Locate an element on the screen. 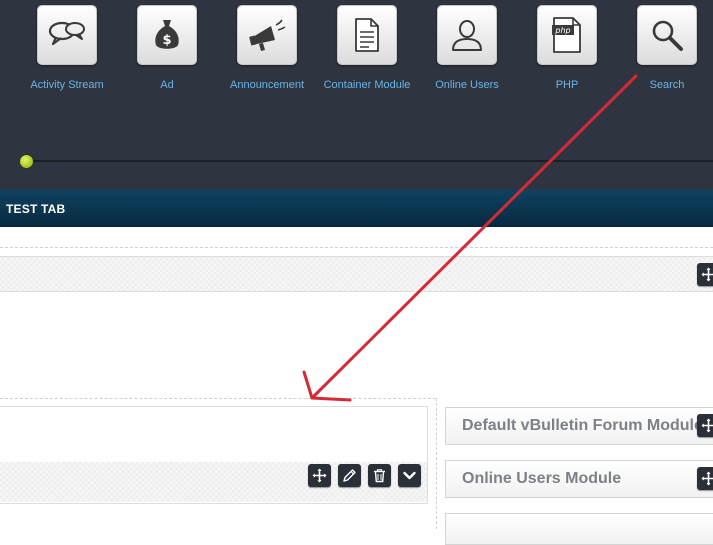 The image size is (713, 545). money-symbol: $ is located at coordinates (166, 40).